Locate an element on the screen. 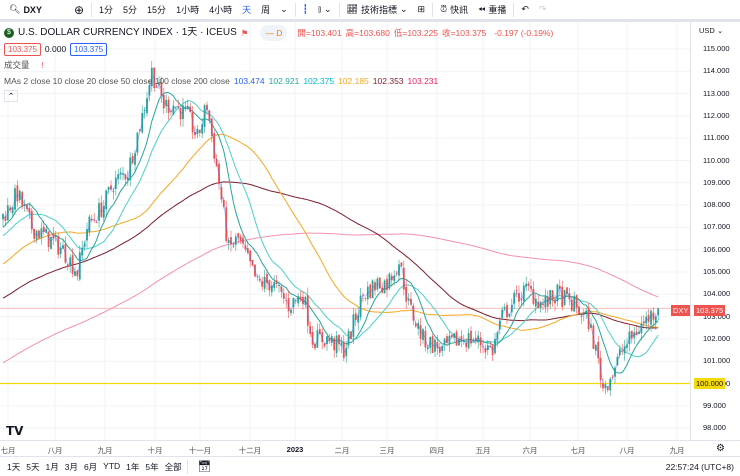  price-tick: 108.000 is located at coordinates (717, 205).